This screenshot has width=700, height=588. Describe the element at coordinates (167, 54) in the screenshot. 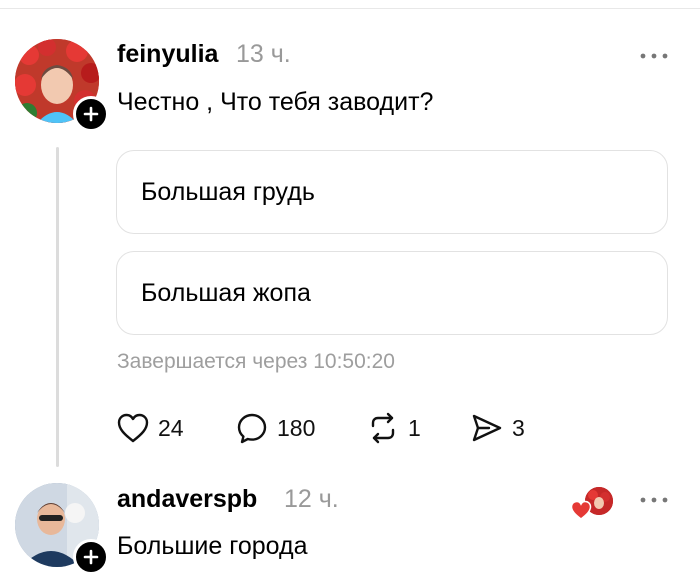

I see `post-username: feinyulia` at that location.